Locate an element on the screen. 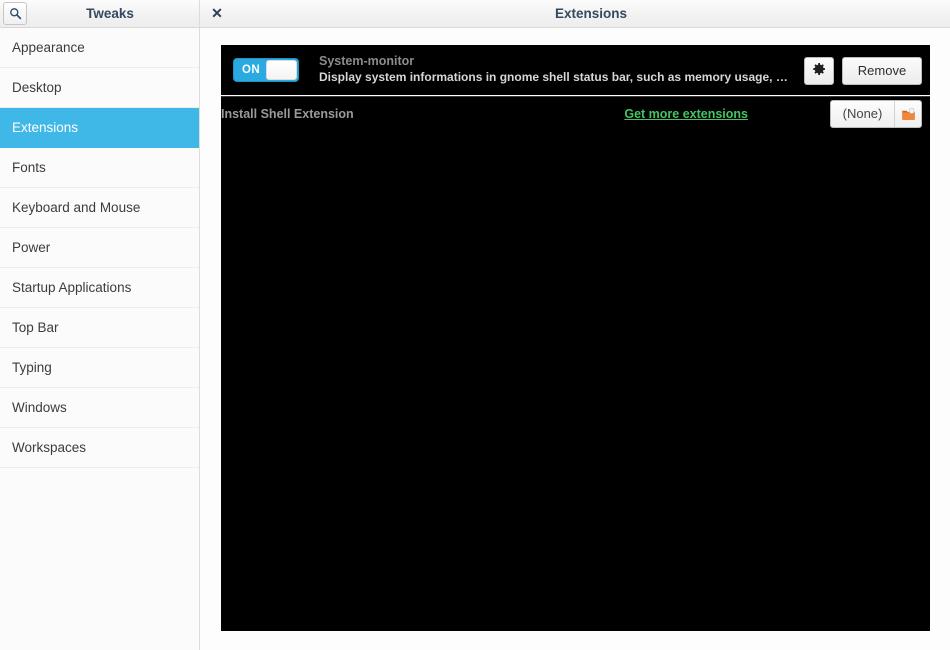 This screenshot has height=650, width=950. sidebar-item-label: Startup Applications is located at coordinates (72, 287).